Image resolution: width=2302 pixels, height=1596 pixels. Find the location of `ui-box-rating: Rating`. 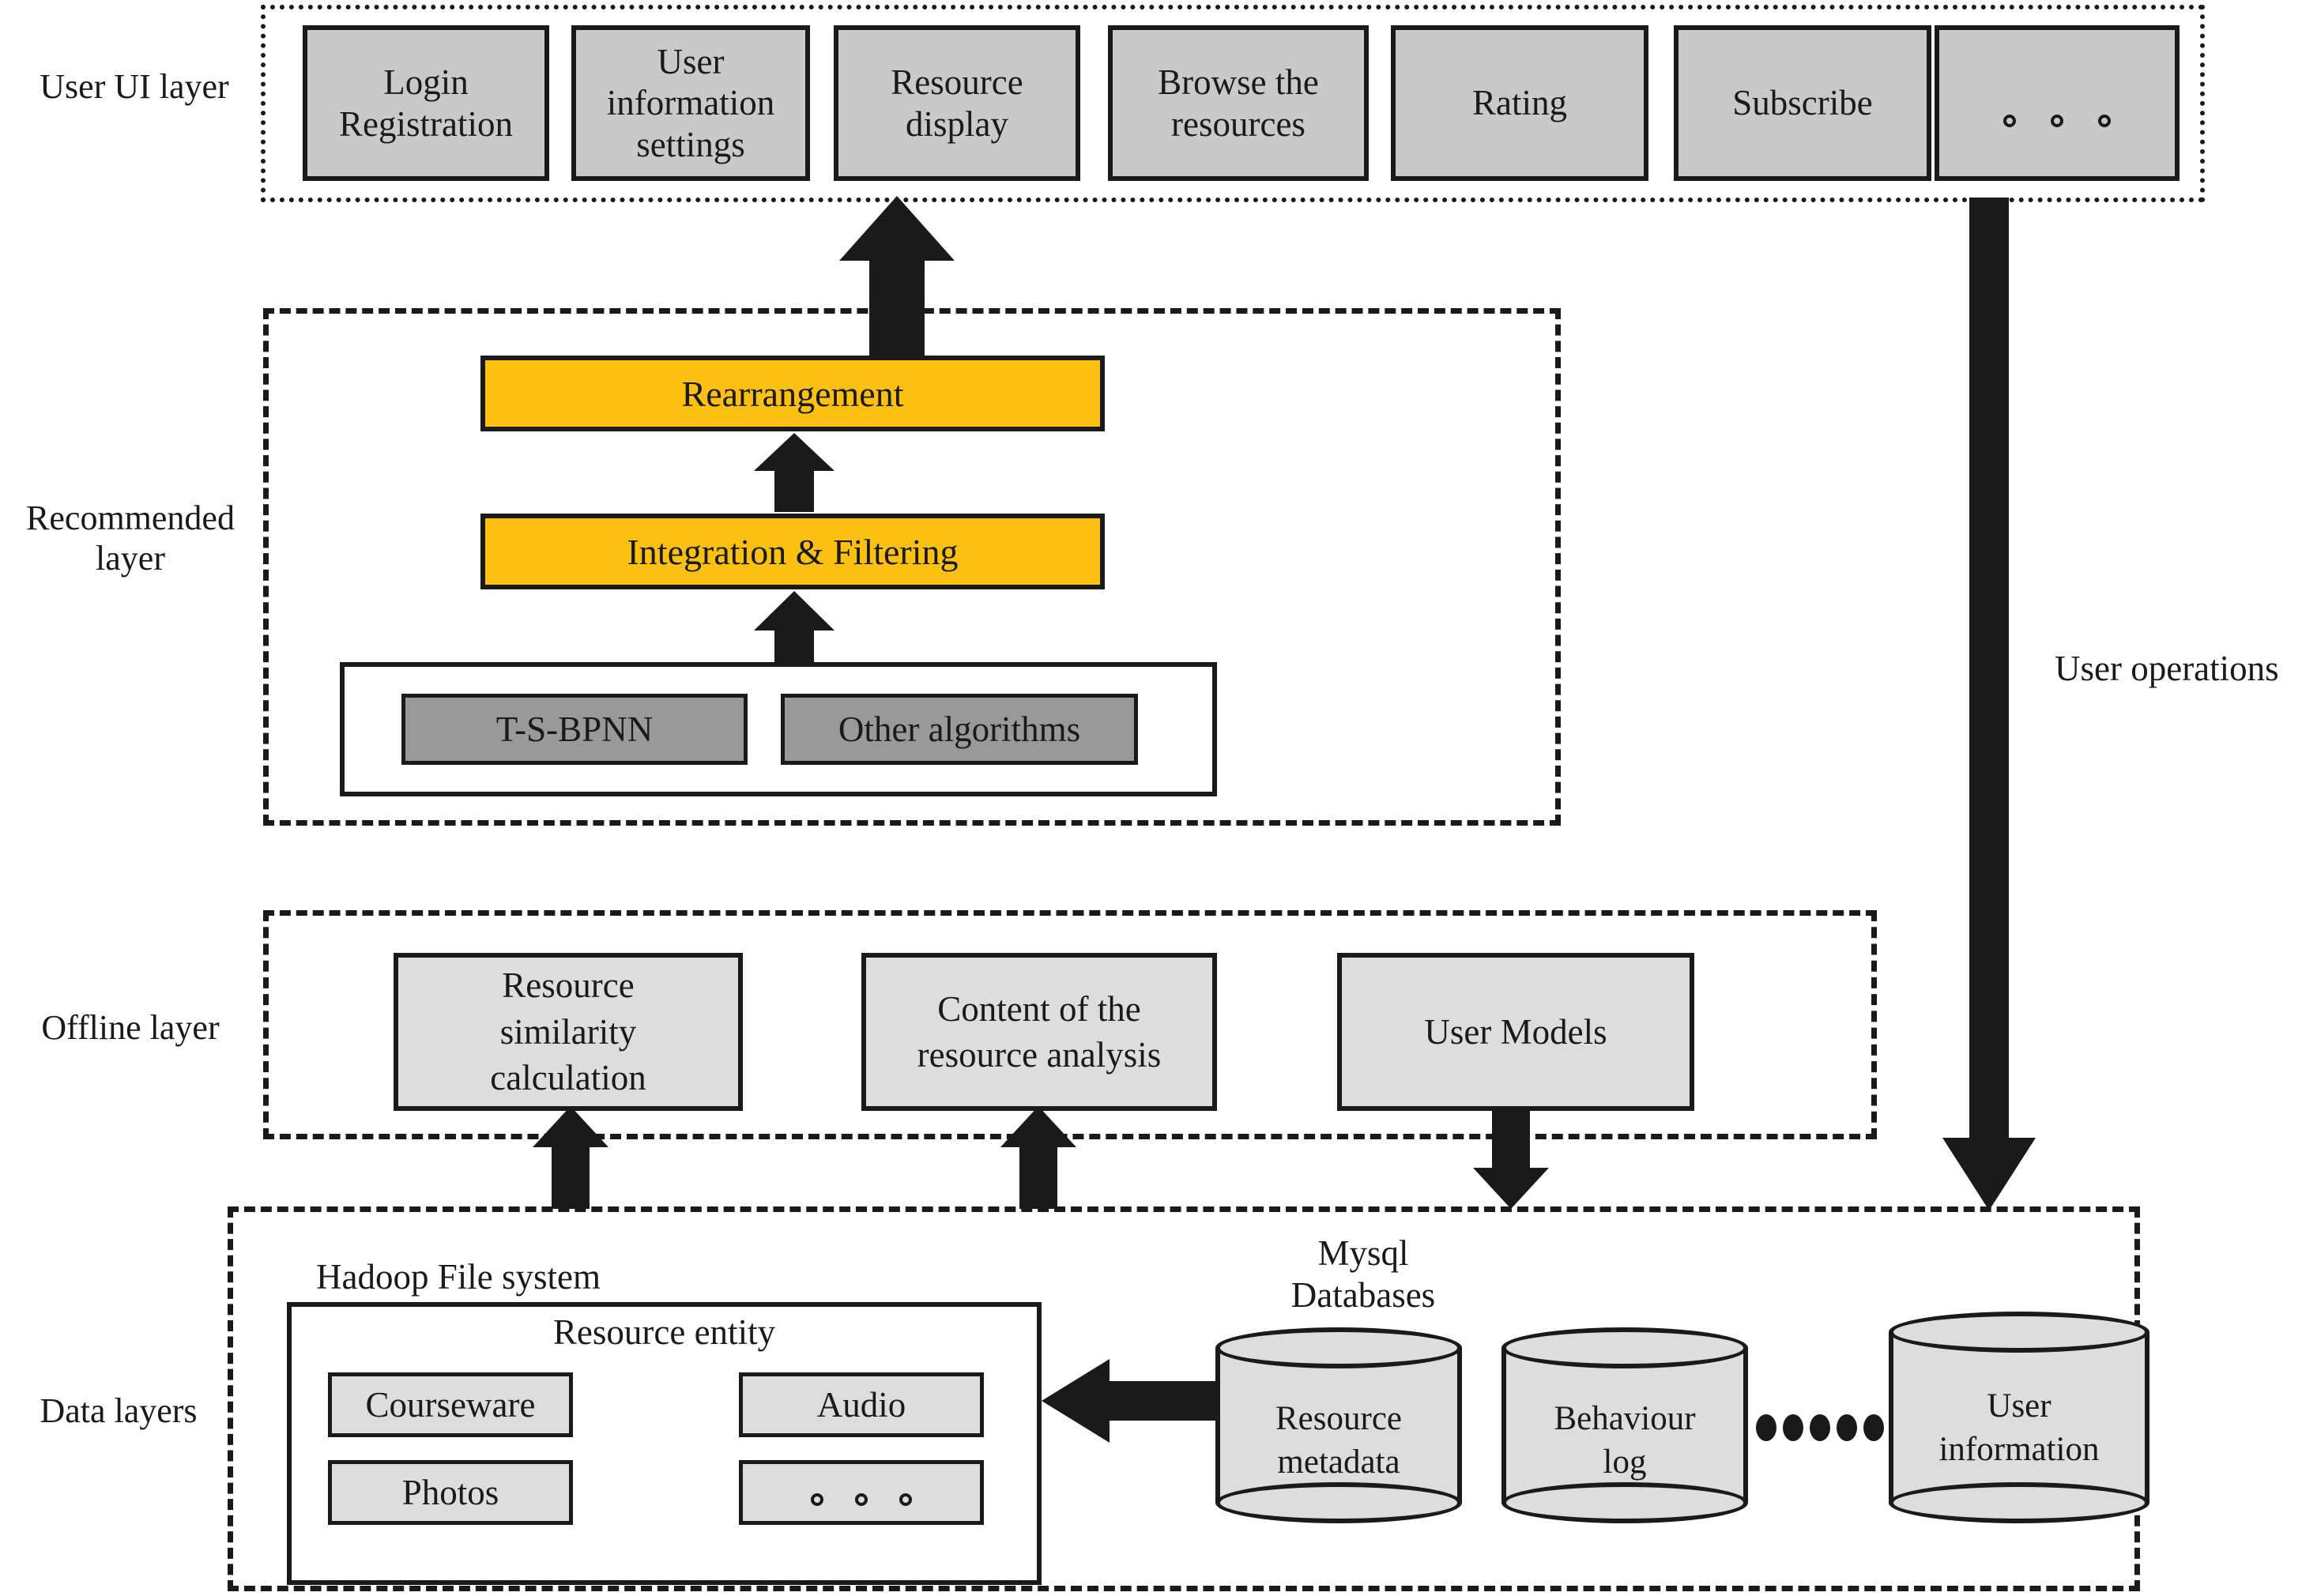

ui-box-rating: Rating is located at coordinates (1519, 103).